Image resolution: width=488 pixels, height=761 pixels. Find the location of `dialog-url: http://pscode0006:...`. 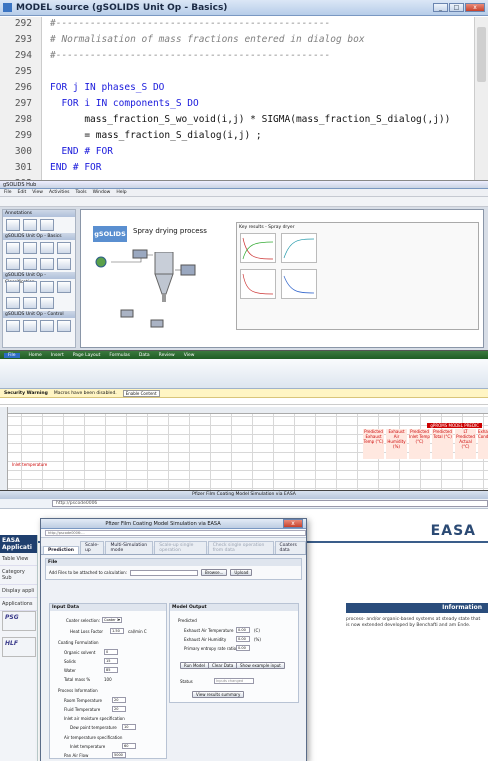

dialog-url: http://pscode0006:... is located at coordinates (175, 533).